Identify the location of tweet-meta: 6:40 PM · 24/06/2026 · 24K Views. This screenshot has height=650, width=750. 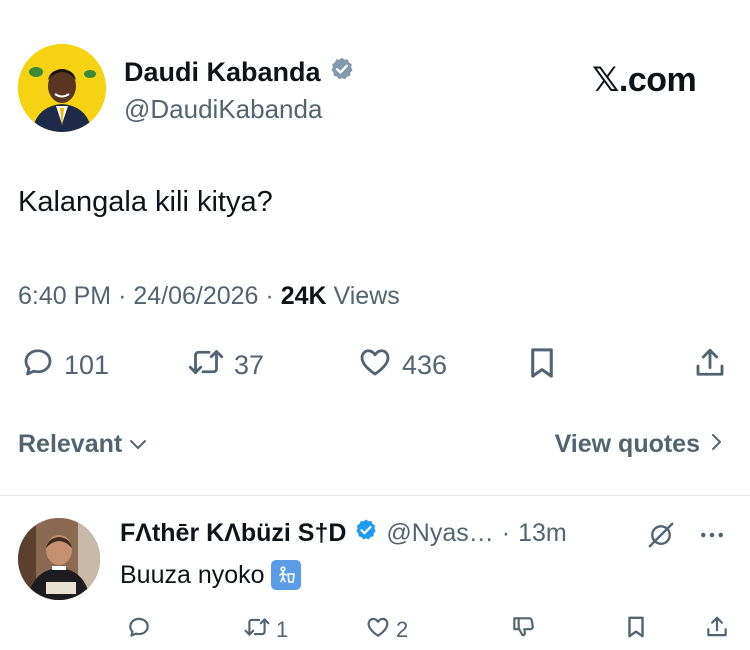
(209, 296).